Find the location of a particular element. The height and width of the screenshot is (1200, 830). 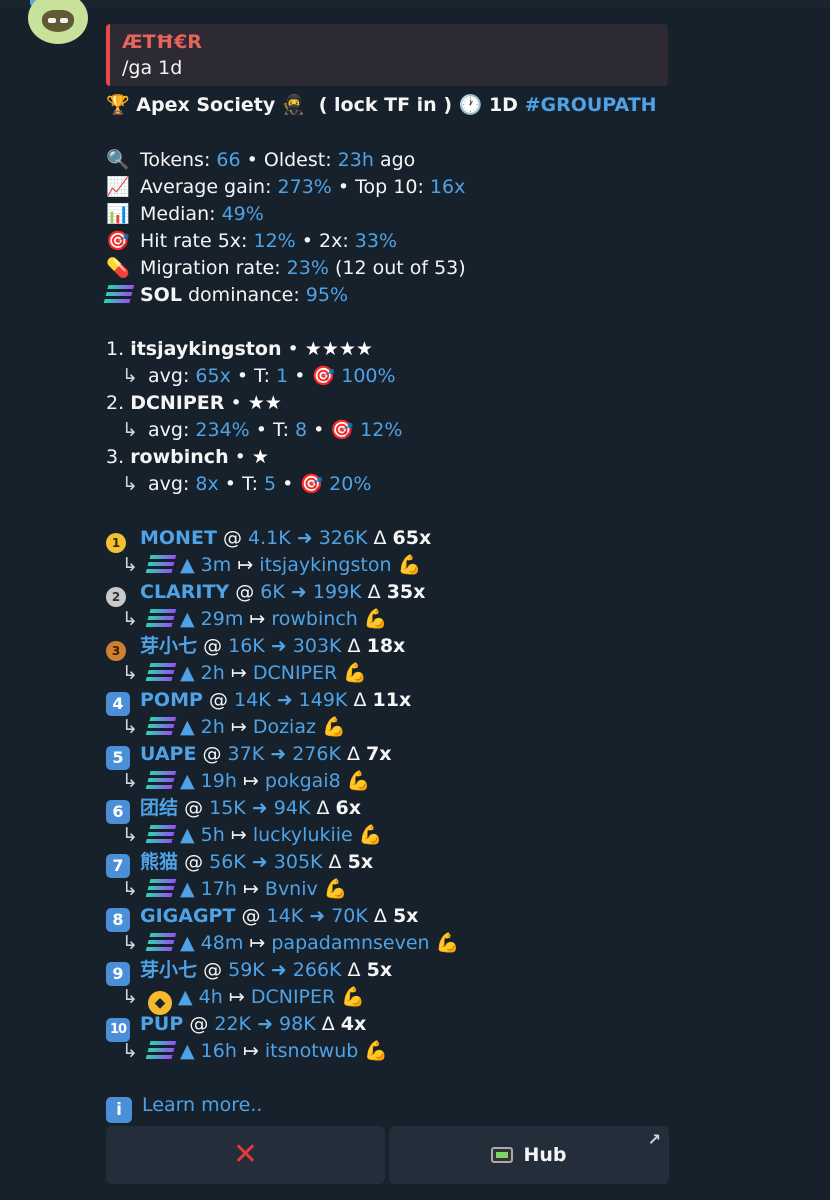

token-name: 团结 is located at coordinates (159, 808).